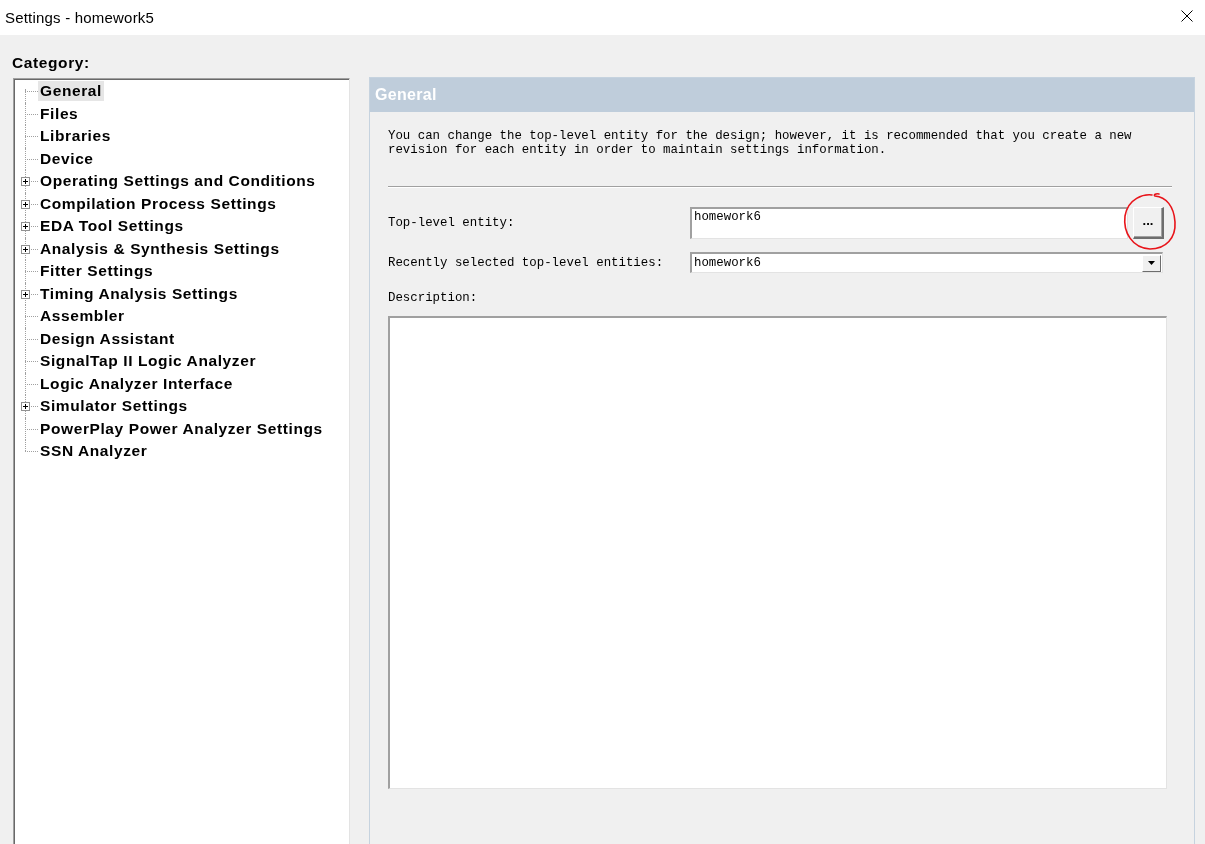 Image resolution: width=1205 pixels, height=844 pixels. I want to click on tree-item: Timing Analysis Settings, so click(139, 293).